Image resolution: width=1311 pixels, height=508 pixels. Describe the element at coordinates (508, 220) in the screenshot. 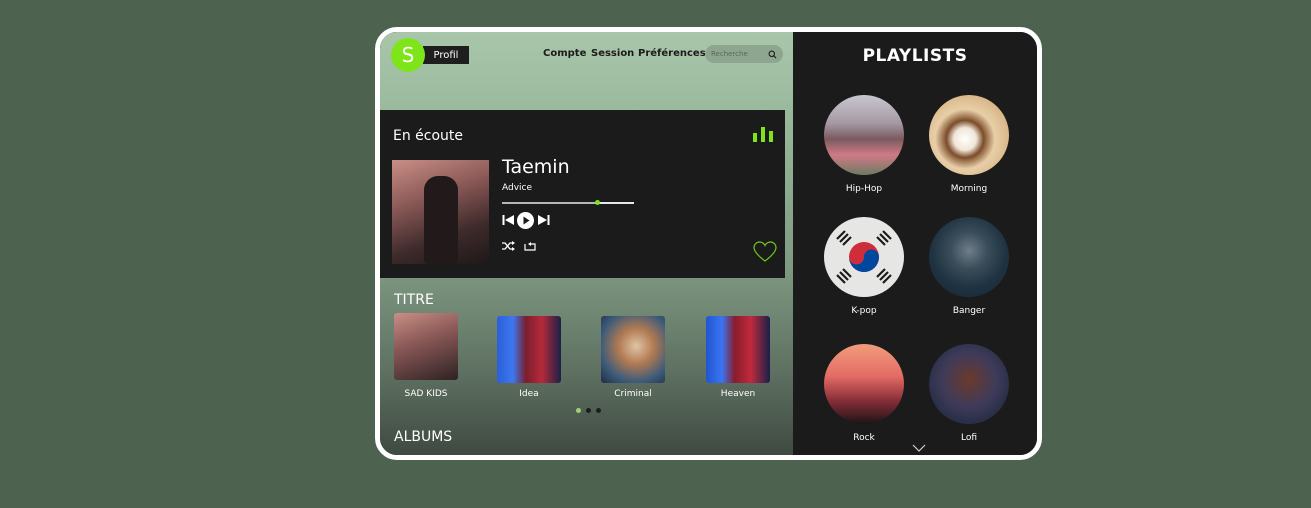

I see `previous-icon` at that location.